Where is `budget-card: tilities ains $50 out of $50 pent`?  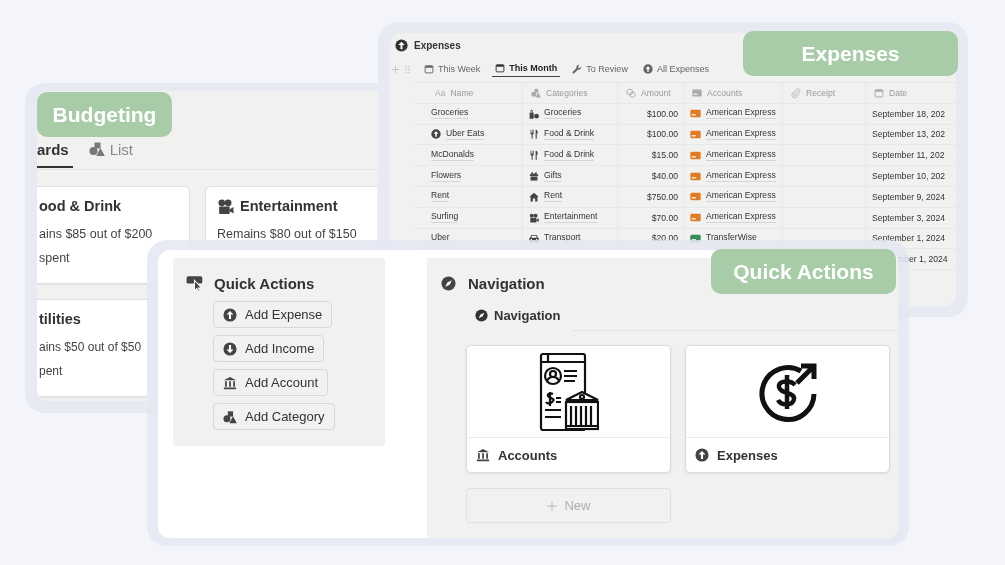
budget-card: tilities ains $50 out of $50 pent is located at coordinates (92, 348).